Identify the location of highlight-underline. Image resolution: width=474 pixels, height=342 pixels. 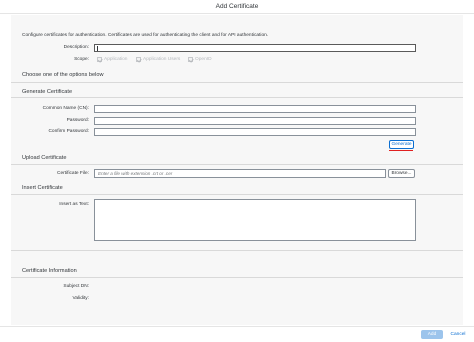
(401, 150).